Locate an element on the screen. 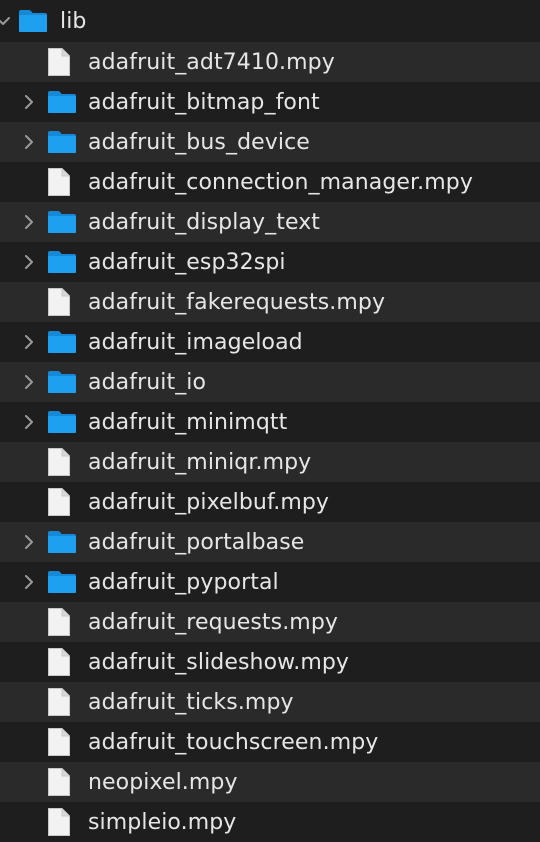 The width and height of the screenshot is (540, 842). folder-row-adafruit-display-text: adafruit_display_text is located at coordinates (270, 222).